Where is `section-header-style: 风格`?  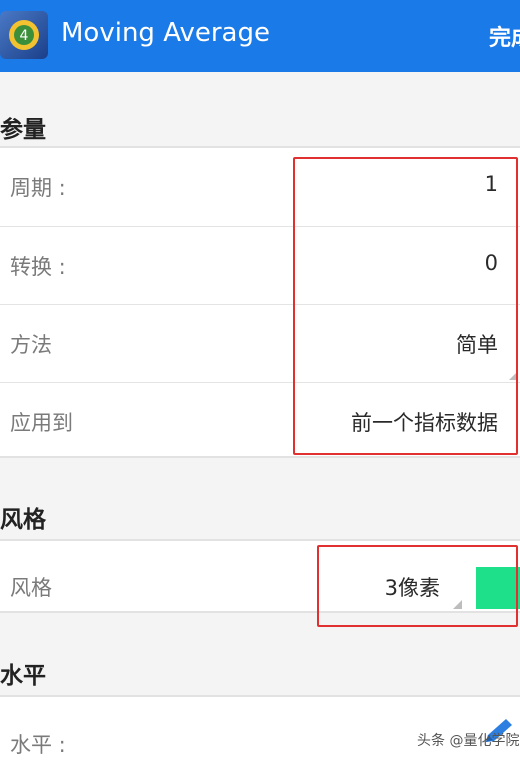
section-header-style: 风格 is located at coordinates (23, 520).